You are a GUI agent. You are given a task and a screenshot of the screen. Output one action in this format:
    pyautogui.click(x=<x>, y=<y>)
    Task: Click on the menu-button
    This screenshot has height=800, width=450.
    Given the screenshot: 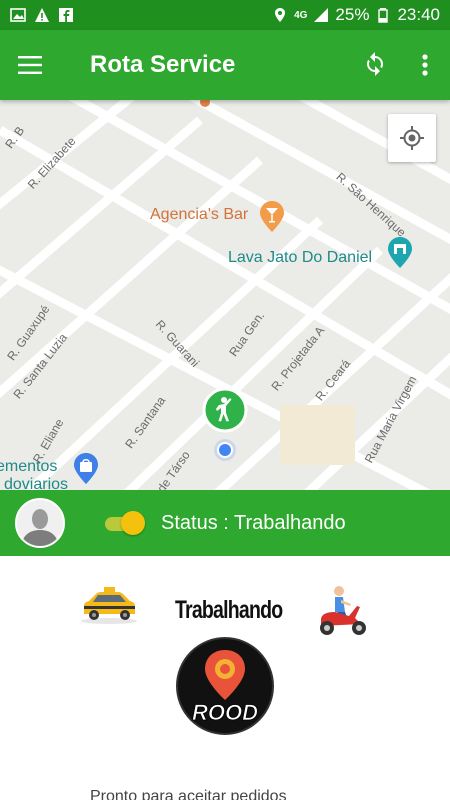 What is the action you would take?
    pyautogui.click(x=30, y=65)
    